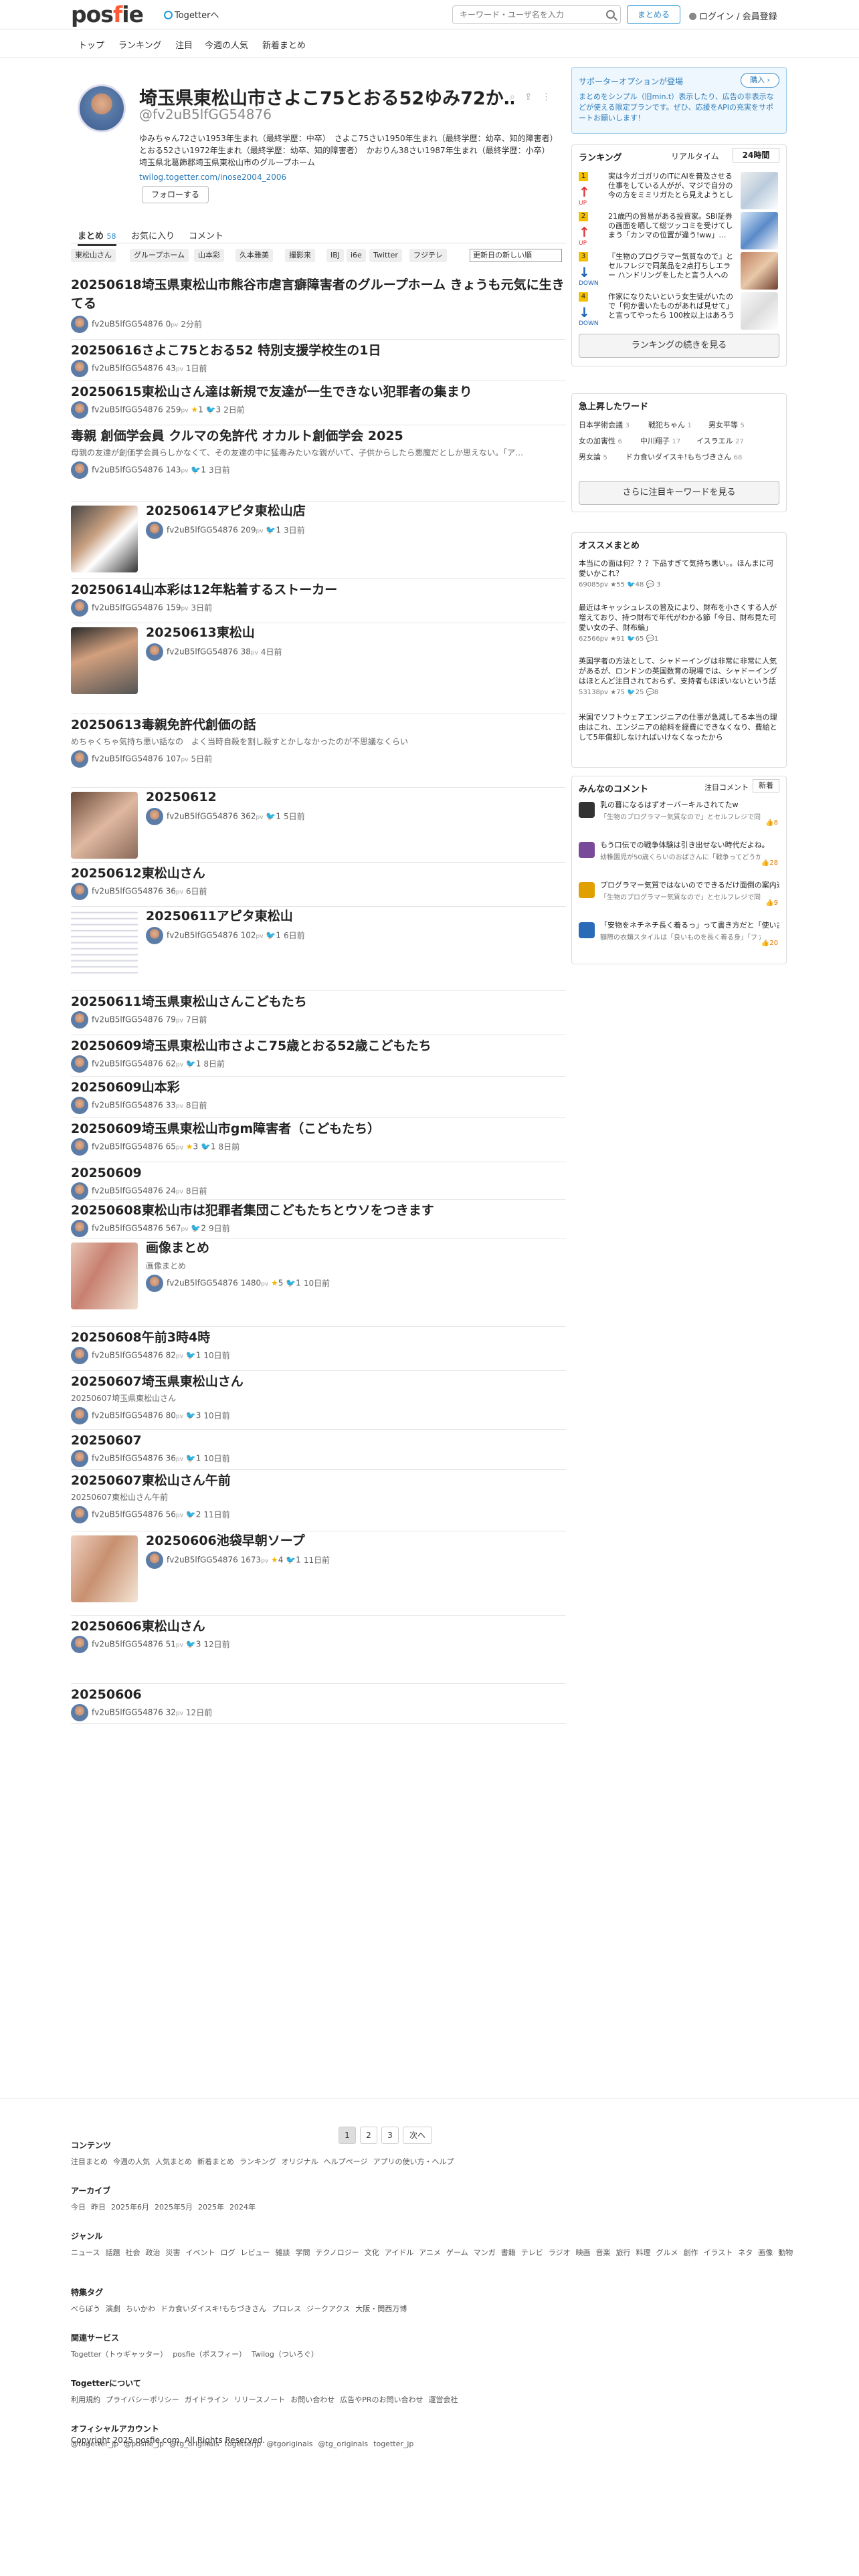 This screenshot has width=859, height=2576. I want to click on tag-item: IBJ, so click(335, 256).